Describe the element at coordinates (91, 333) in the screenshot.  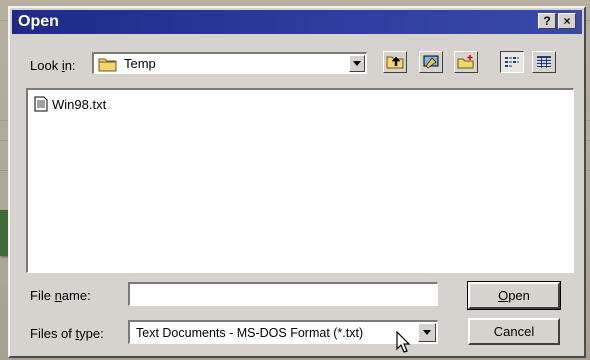
I see `files-of-type-label-suffix: ype:` at that location.